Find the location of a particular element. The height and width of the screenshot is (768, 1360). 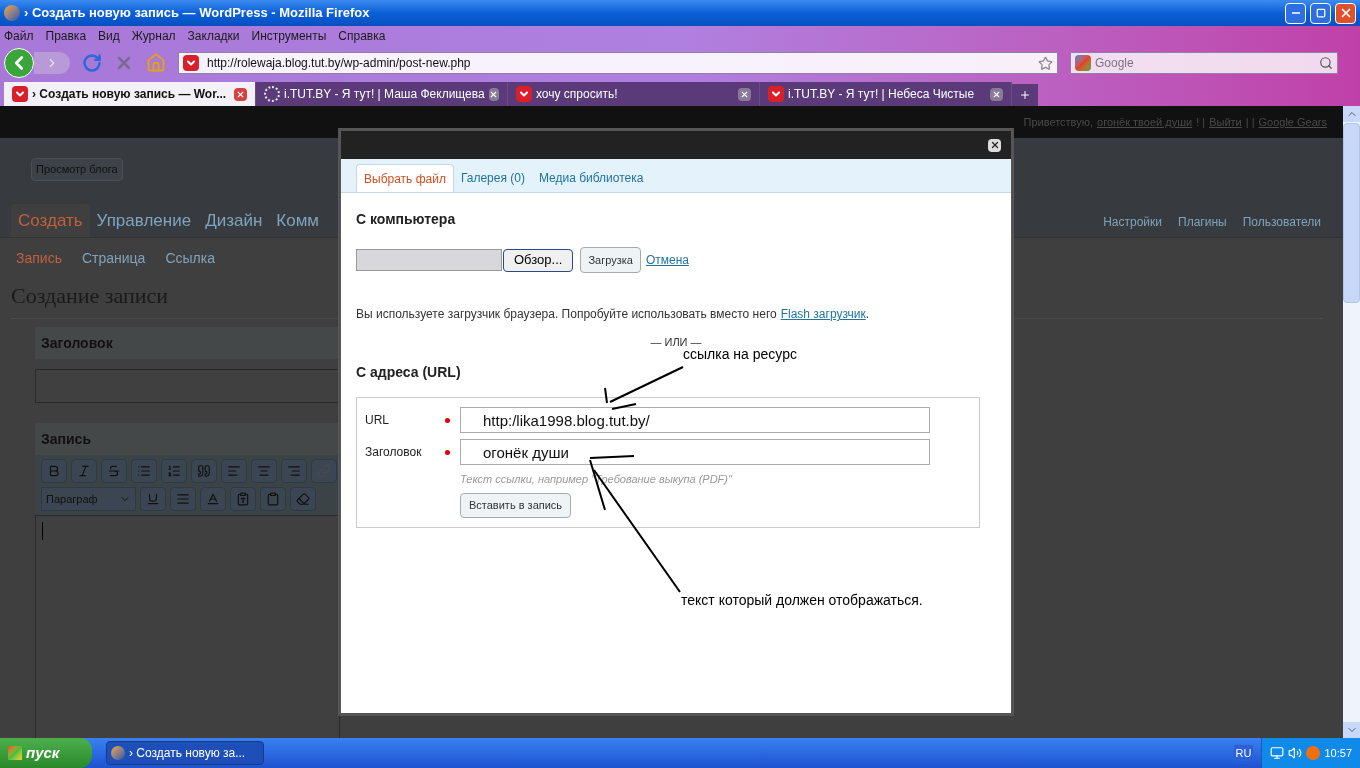

browser-tab: i.TUT.BY - Я тут! | Маша Феклищева is located at coordinates (382, 94).